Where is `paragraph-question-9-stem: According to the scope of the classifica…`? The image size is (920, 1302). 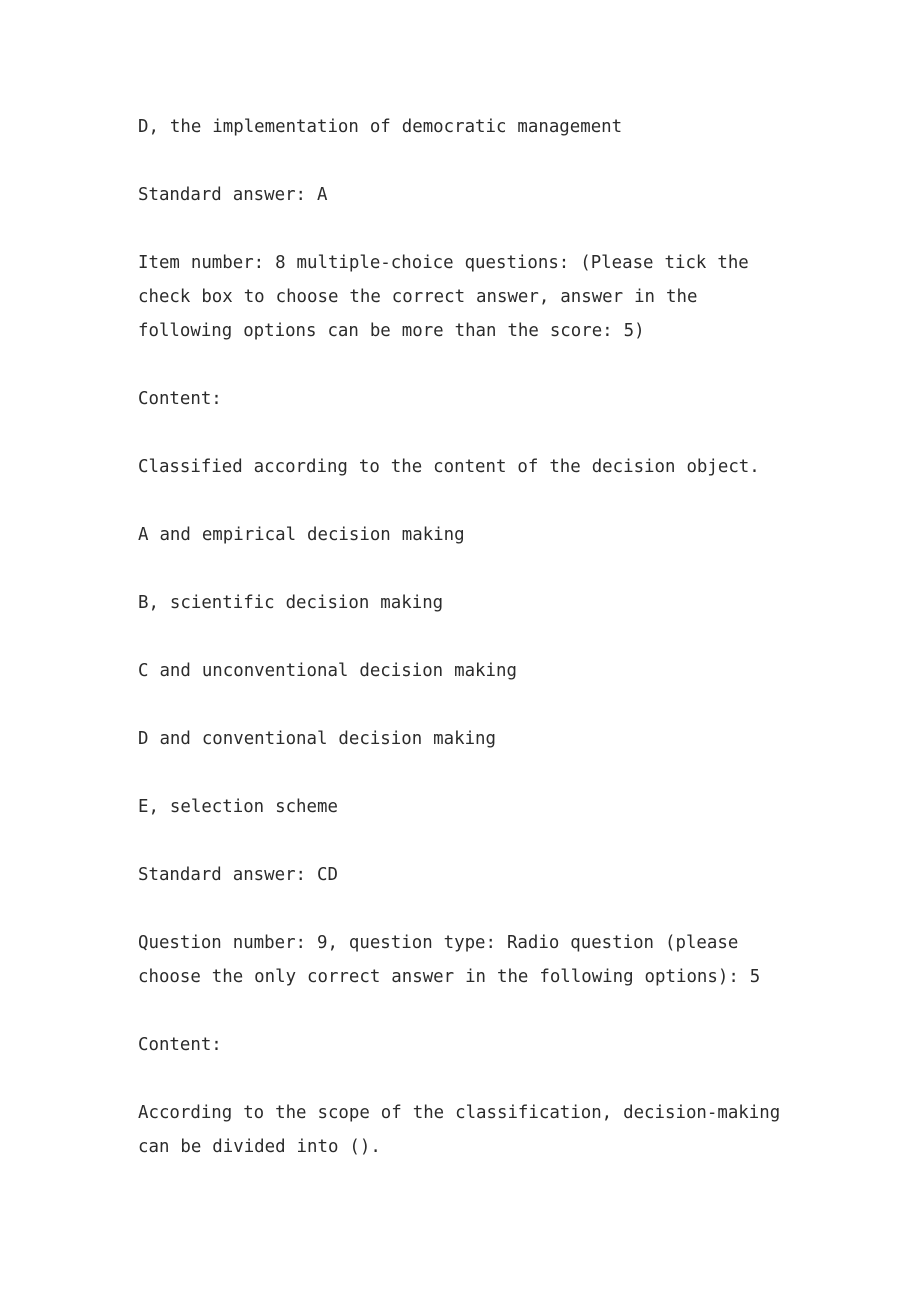 paragraph-question-9-stem: According to the scope of the classifica… is located at coordinates (465, 1130).